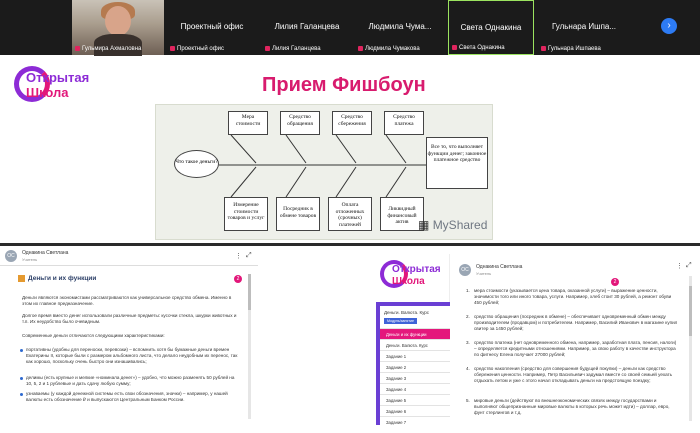  What do you see at coordinates (465, 270) in the screenshot?
I see `avatar: ОС` at bounding box center [465, 270].